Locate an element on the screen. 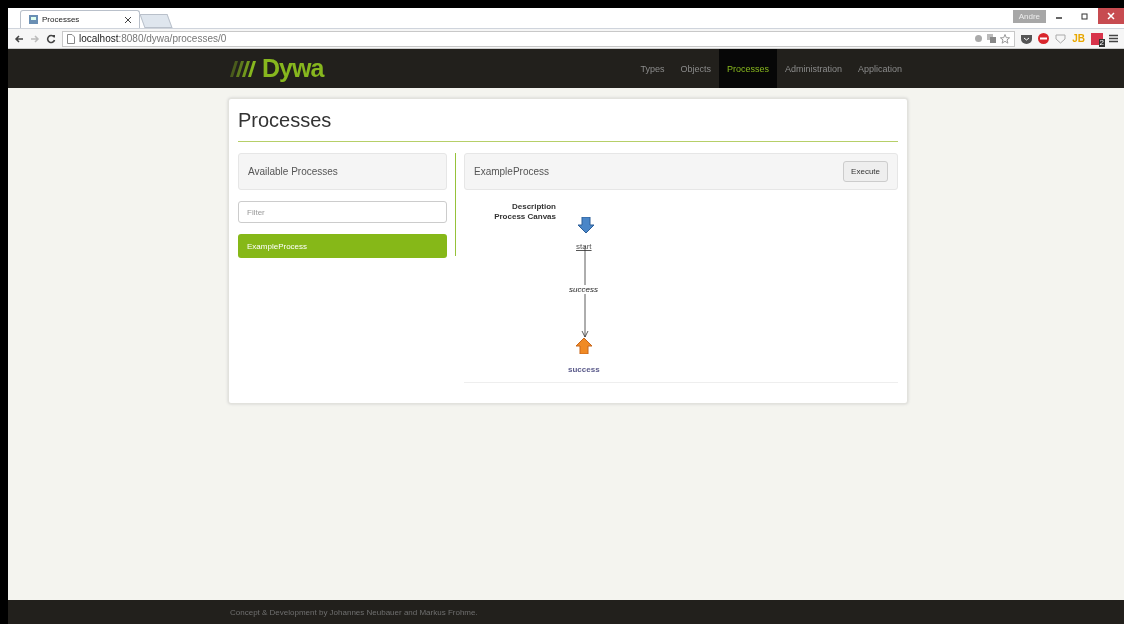 The width and height of the screenshot is (1124, 624). edge-label: success is located at coordinates (583, 289).